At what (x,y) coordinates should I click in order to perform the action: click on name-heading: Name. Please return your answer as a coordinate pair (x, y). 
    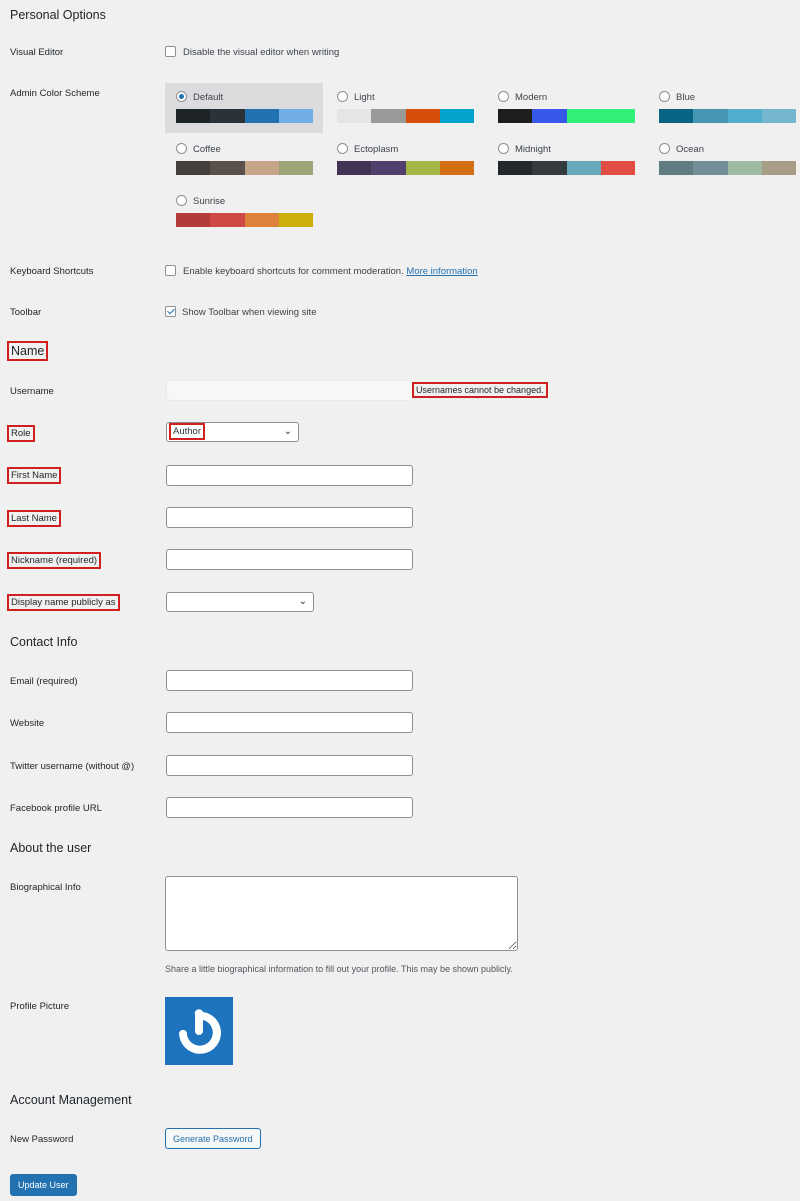
    Looking at the image, I should click on (27, 351).